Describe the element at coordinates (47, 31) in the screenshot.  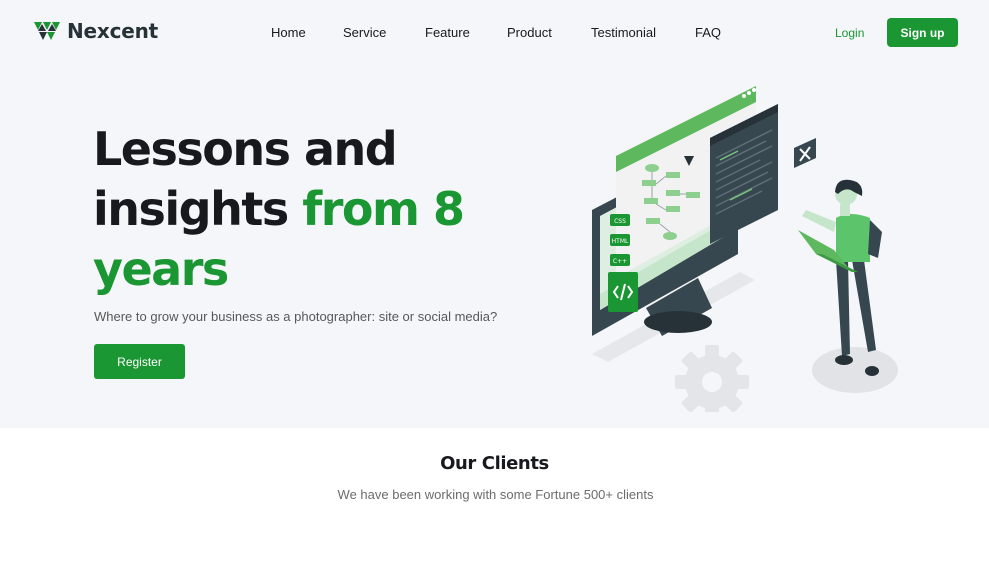
I see `logo-icon` at that location.